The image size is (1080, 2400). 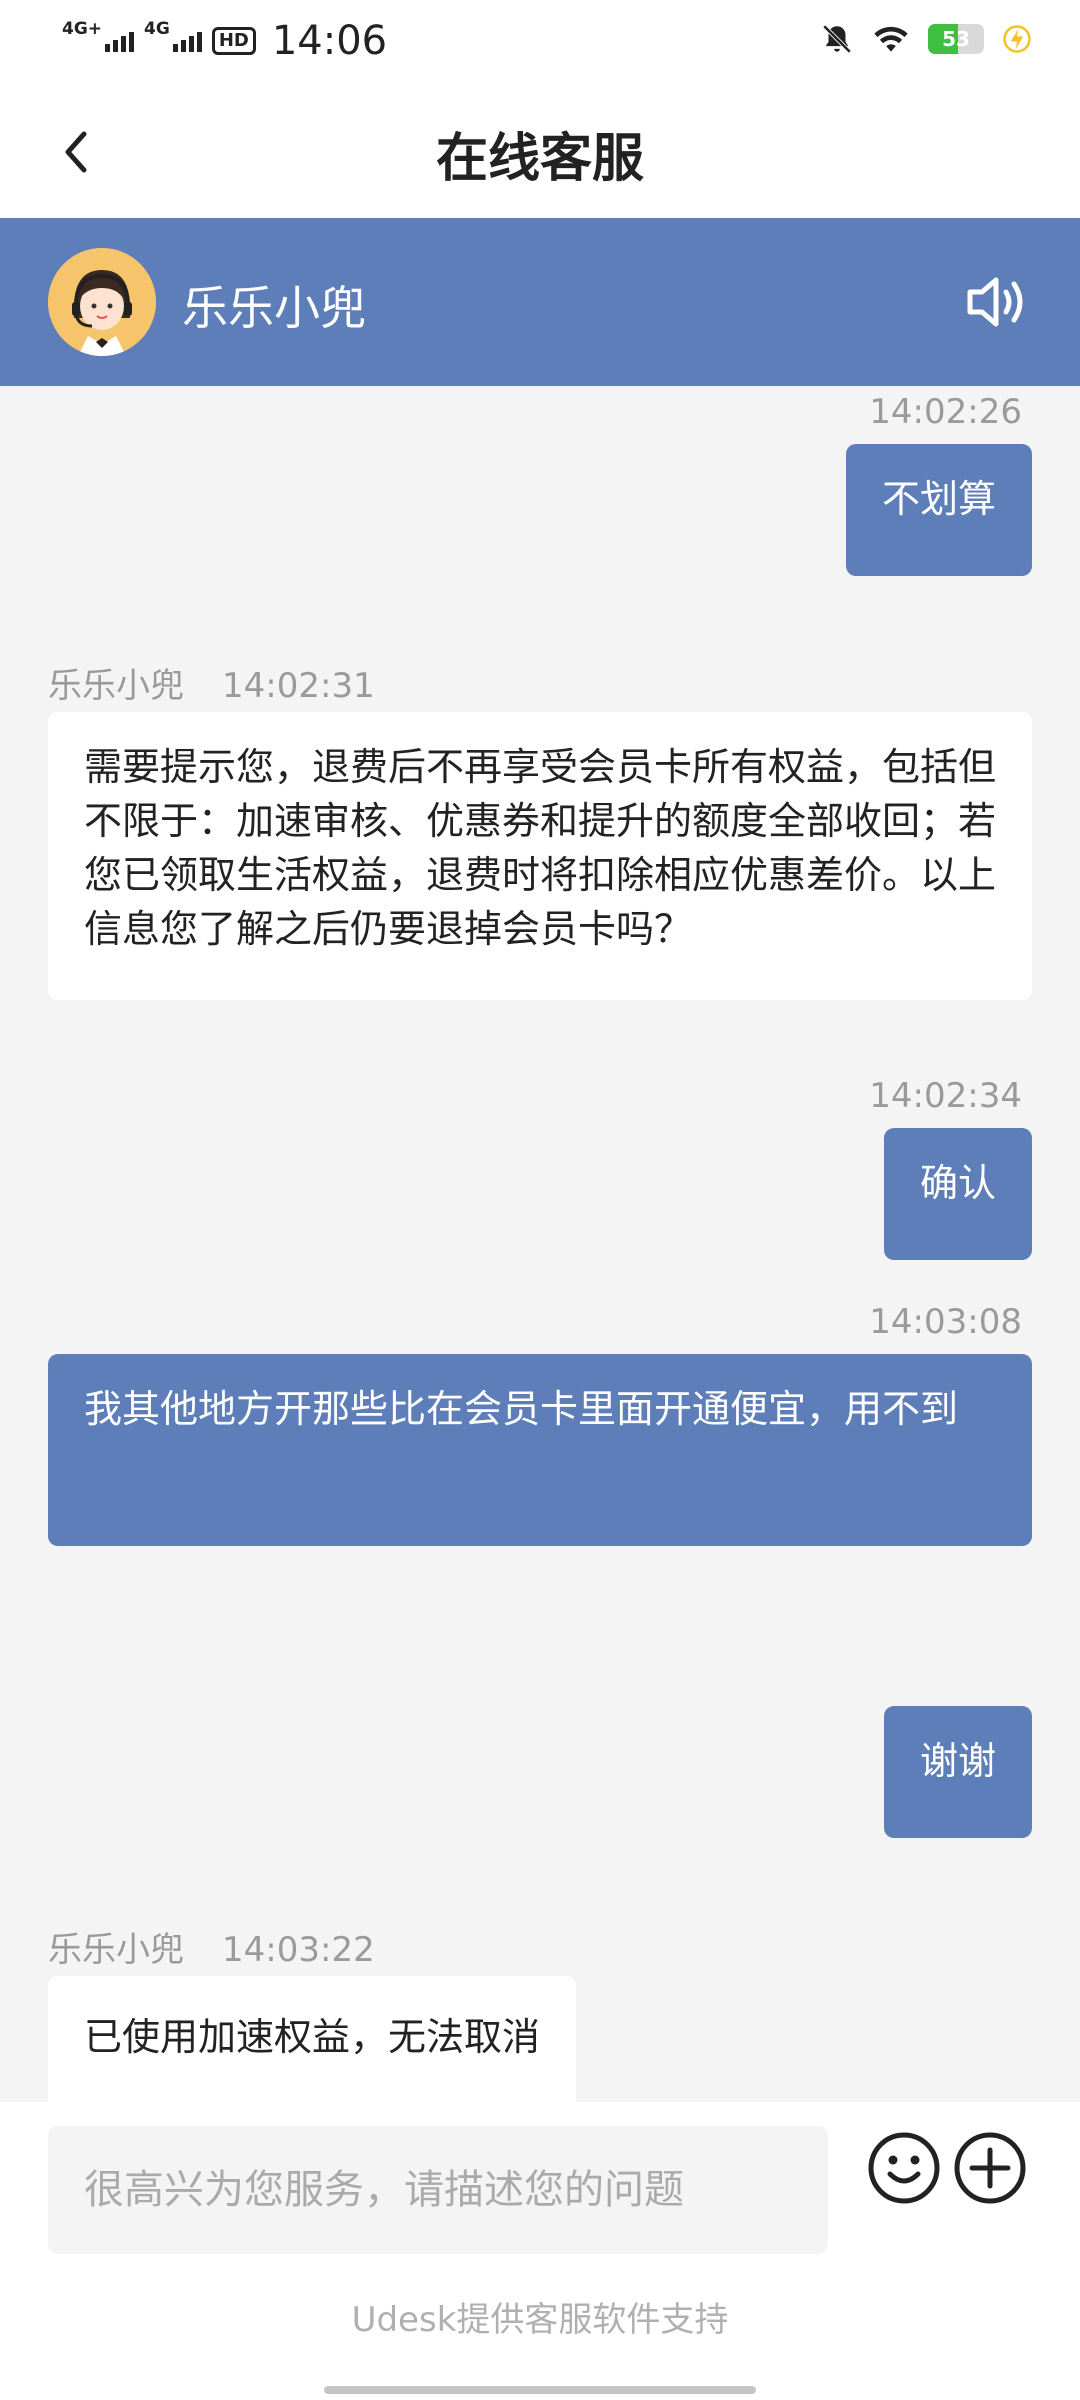 I want to click on status-bar: 4G+ 4G HD 14:06 53, so click(x=540, y=43).